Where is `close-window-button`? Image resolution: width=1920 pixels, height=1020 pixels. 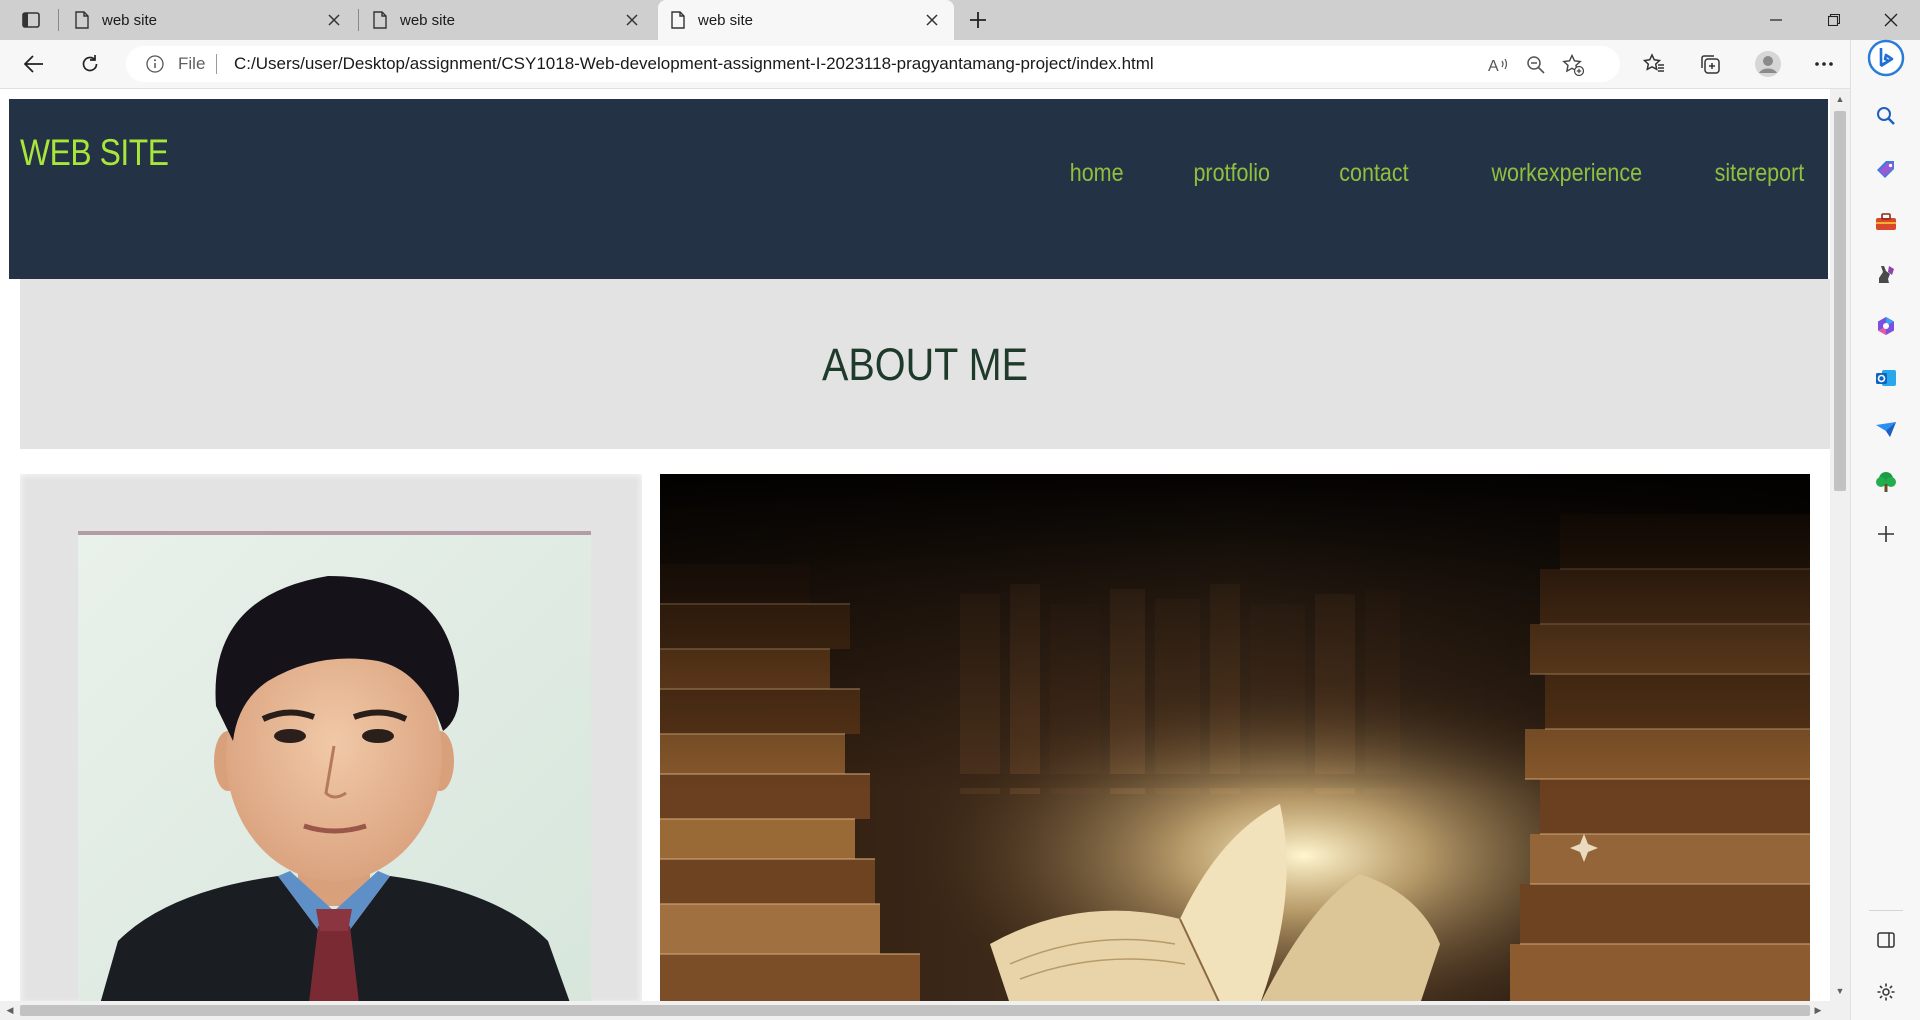
close-window-button is located at coordinates (1891, 20).